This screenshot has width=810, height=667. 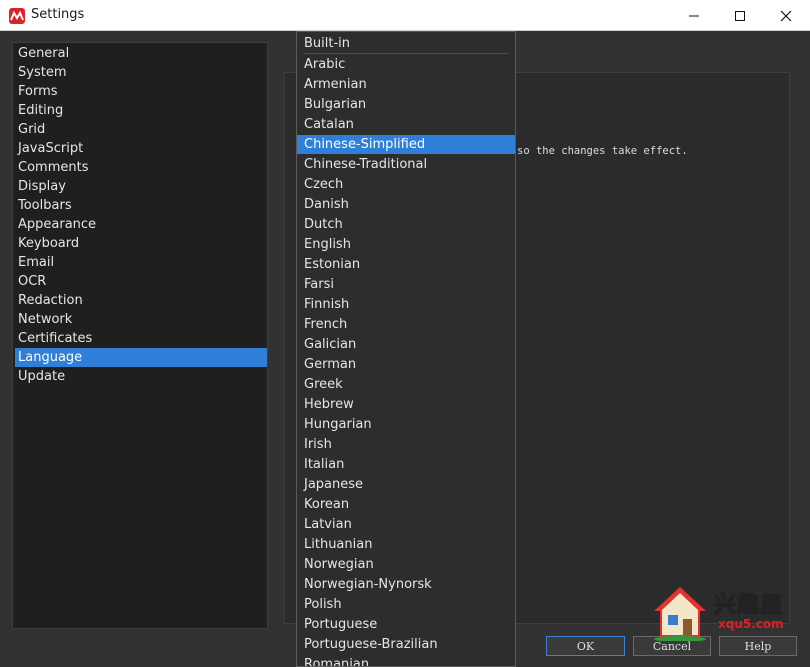 I want to click on sidebar-item-toolbars: Toolbars, so click(x=141, y=205).